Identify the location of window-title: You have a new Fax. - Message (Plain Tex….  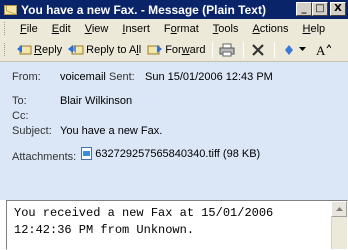
(143, 9).